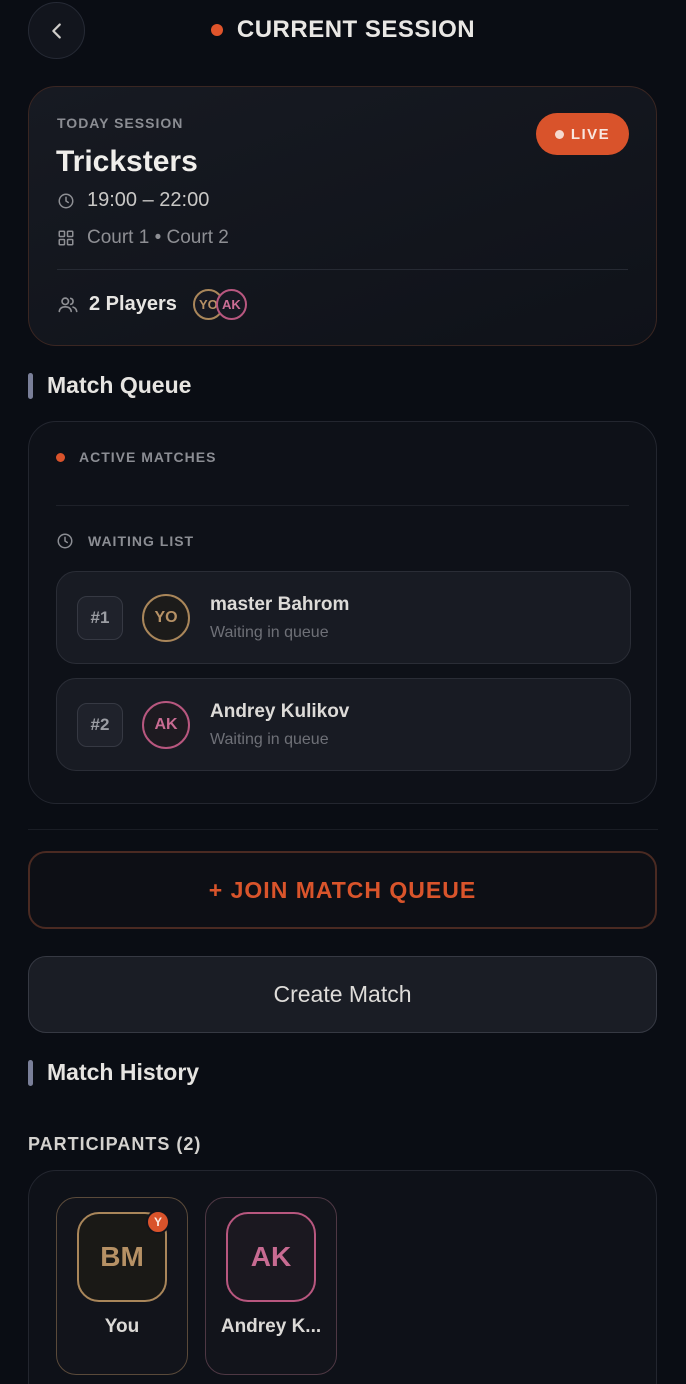 Image resolution: width=686 pixels, height=1384 pixels. I want to click on section-title: Match Queue, so click(119, 385).